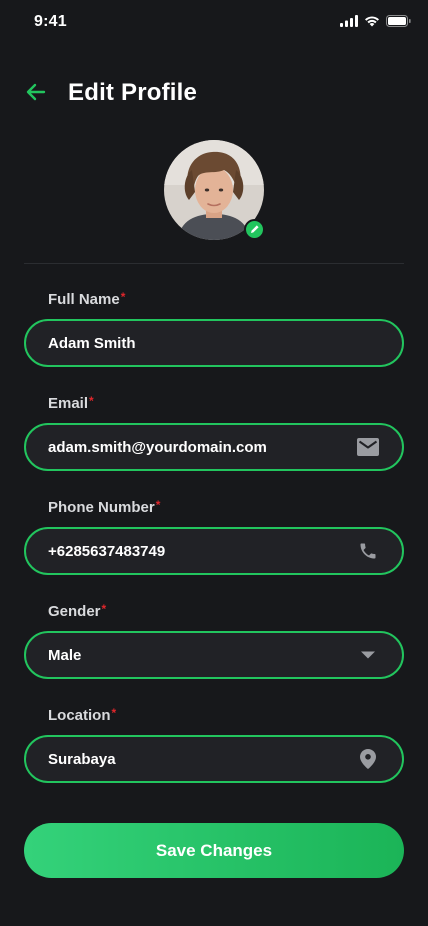 This screenshot has height=926, width=428. I want to click on email-label-text: Email, so click(68, 403).